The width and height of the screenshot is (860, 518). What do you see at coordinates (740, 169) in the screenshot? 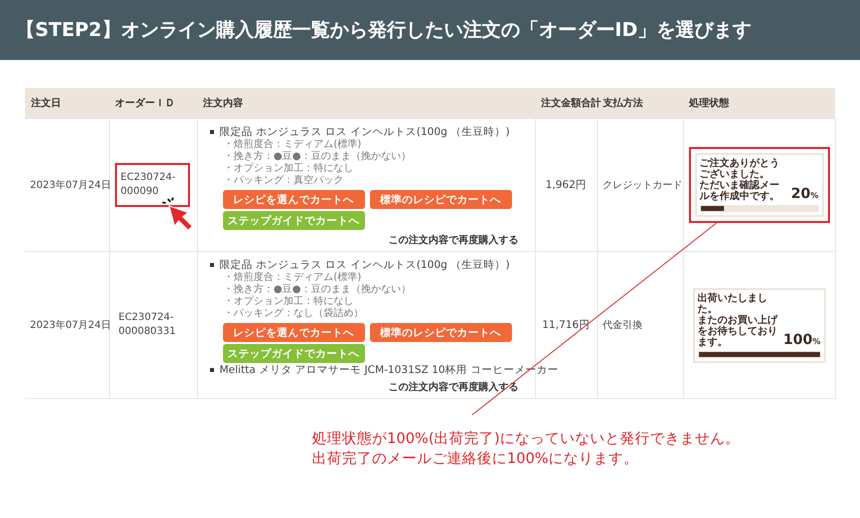
I see `status-message: ご注文ありがとうございました。` at bounding box center [740, 169].